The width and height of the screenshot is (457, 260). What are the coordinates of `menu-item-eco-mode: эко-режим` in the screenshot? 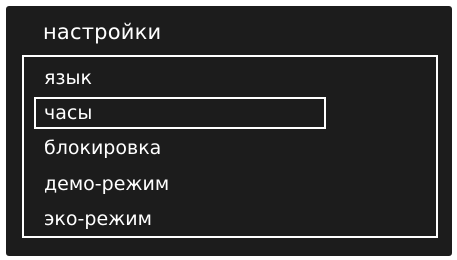 It's located at (184, 219).